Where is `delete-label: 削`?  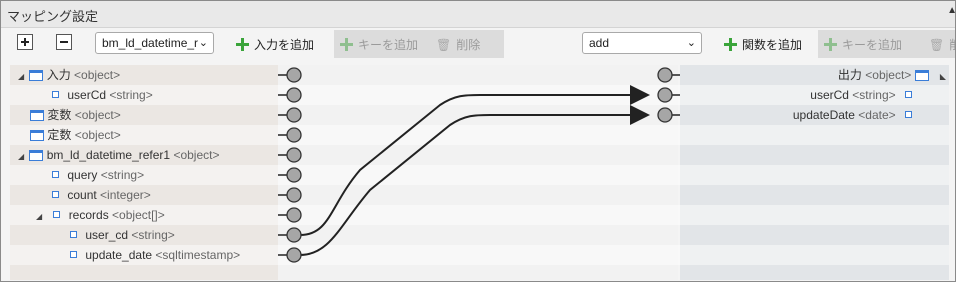
delete-label: 削 is located at coordinates (952, 45).